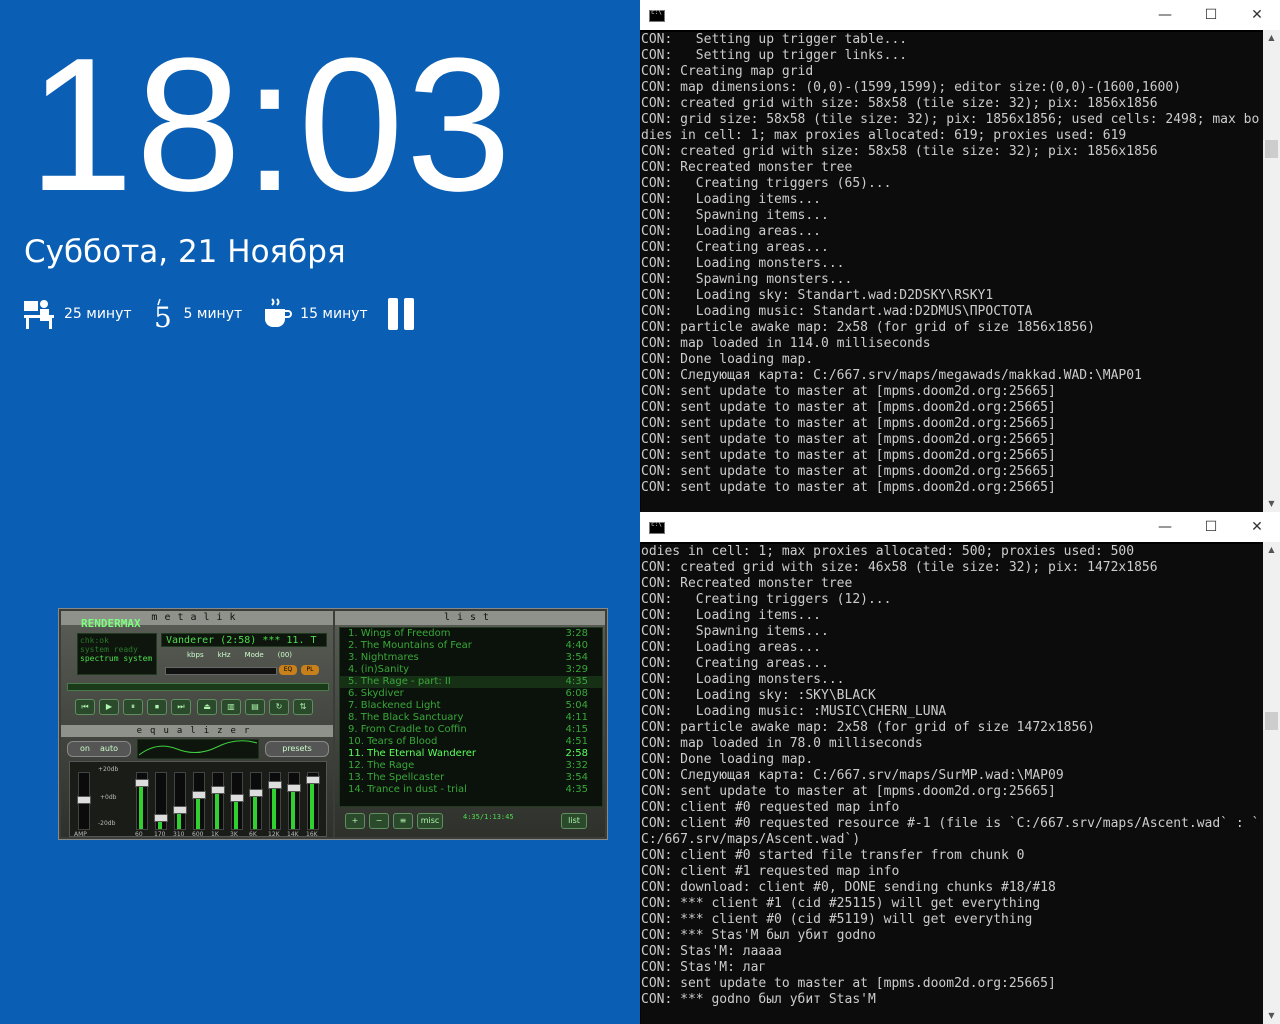 This screenshot has height=1024, width=1280. Describe the element at coordinates (157, 707) in the screenshot. I see `stop-button: ⏹` at that location.